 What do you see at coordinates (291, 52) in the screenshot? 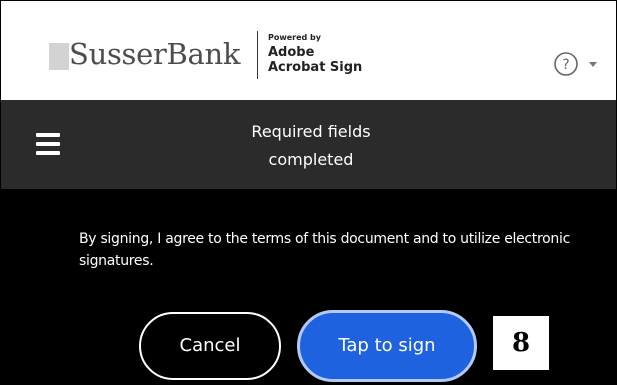
I see `adobe-label: Adobe` at bounding box center [291, 52].